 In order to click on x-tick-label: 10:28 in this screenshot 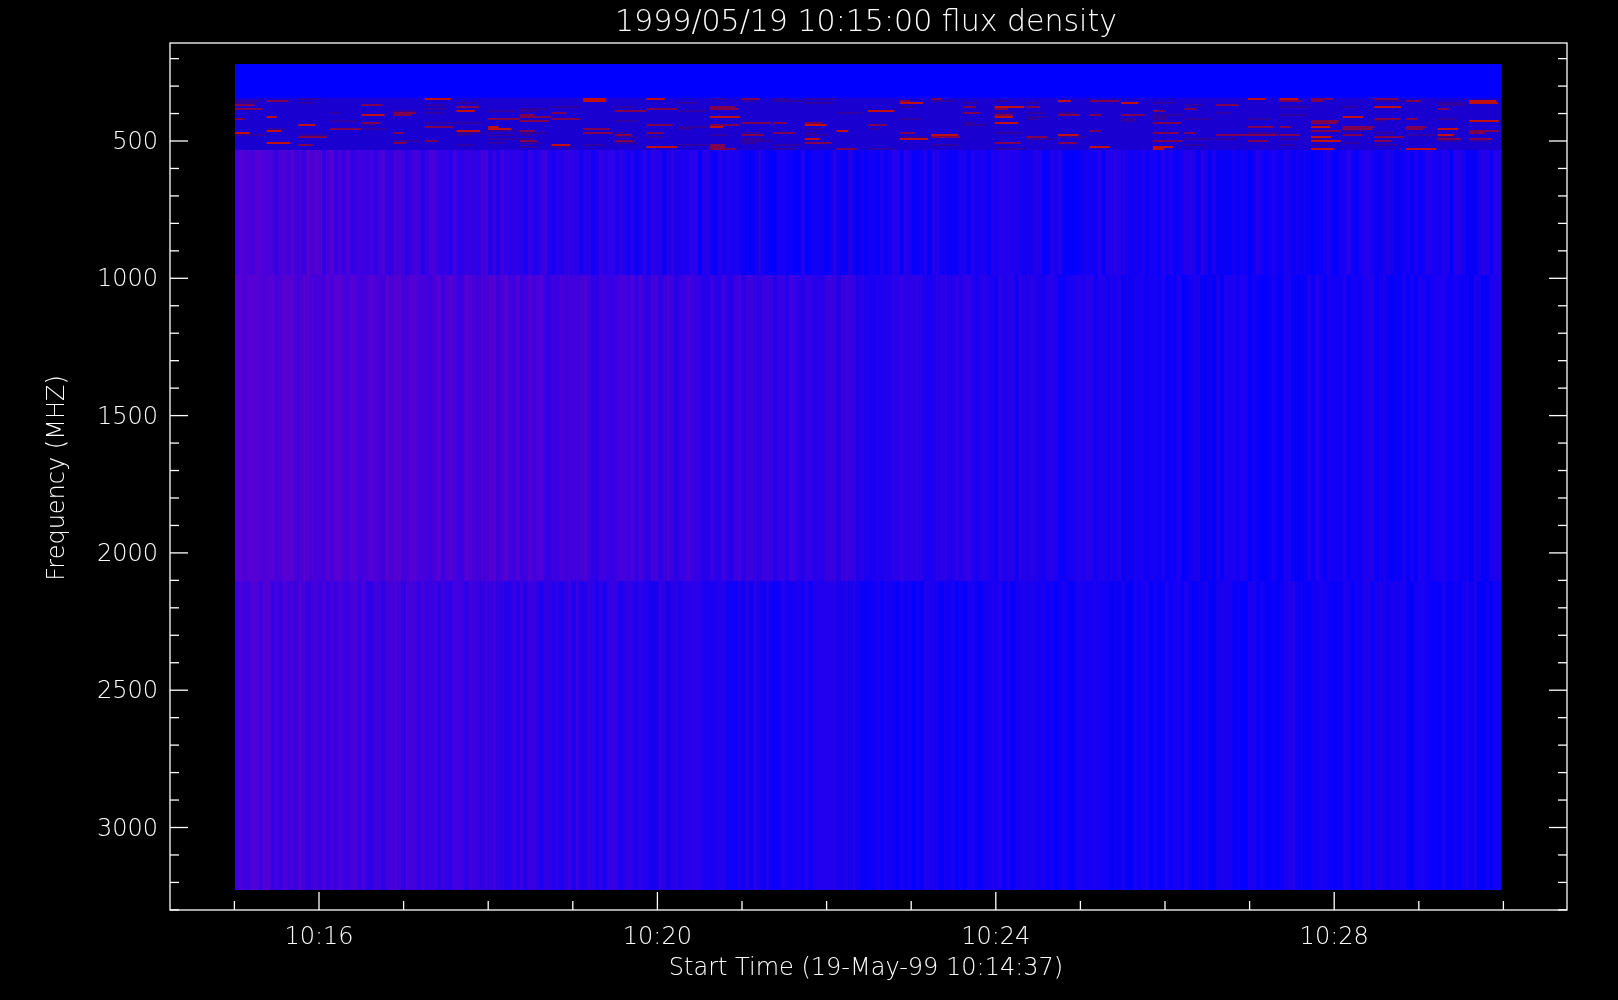, I will do `click(1334, 936)`.